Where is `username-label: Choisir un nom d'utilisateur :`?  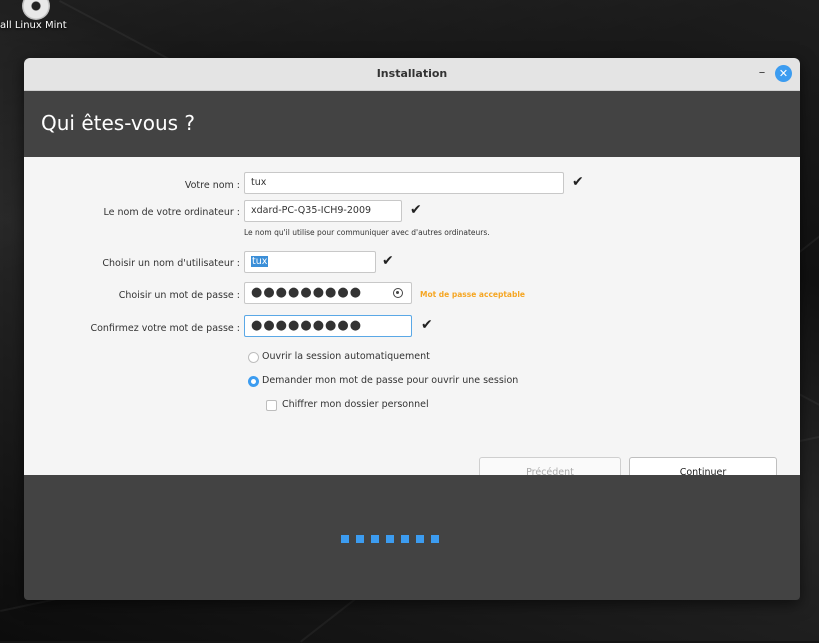 username-label: Choisir un nom d'utilisateur : is located at coordinates (171, 263).